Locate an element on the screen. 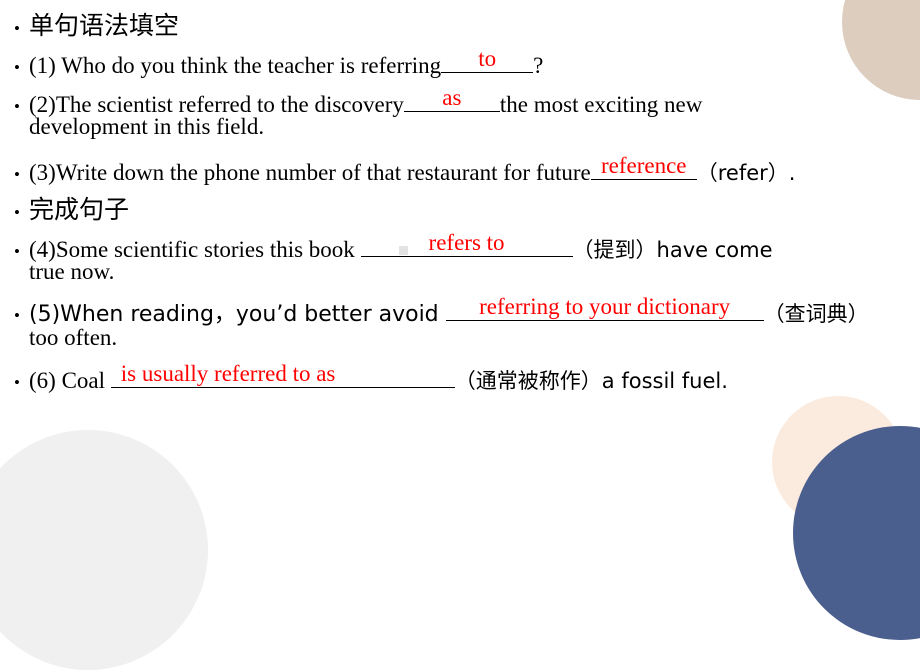  question-6-text-before: Coal is located at coordinates (83, 381).